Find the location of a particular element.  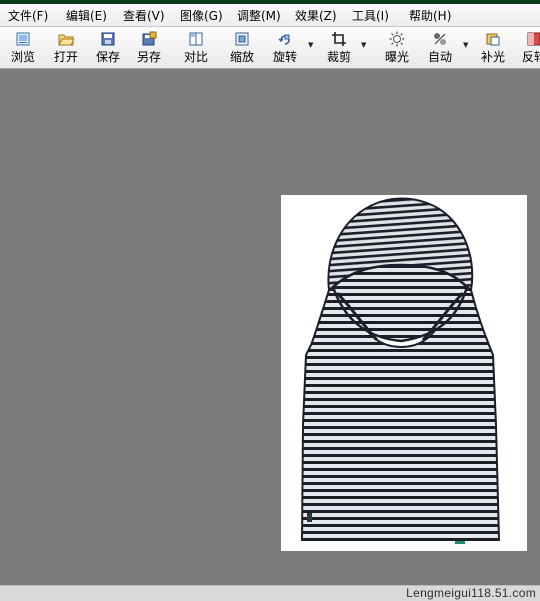

save-button: 保存 is located at coordinates (108, 47).